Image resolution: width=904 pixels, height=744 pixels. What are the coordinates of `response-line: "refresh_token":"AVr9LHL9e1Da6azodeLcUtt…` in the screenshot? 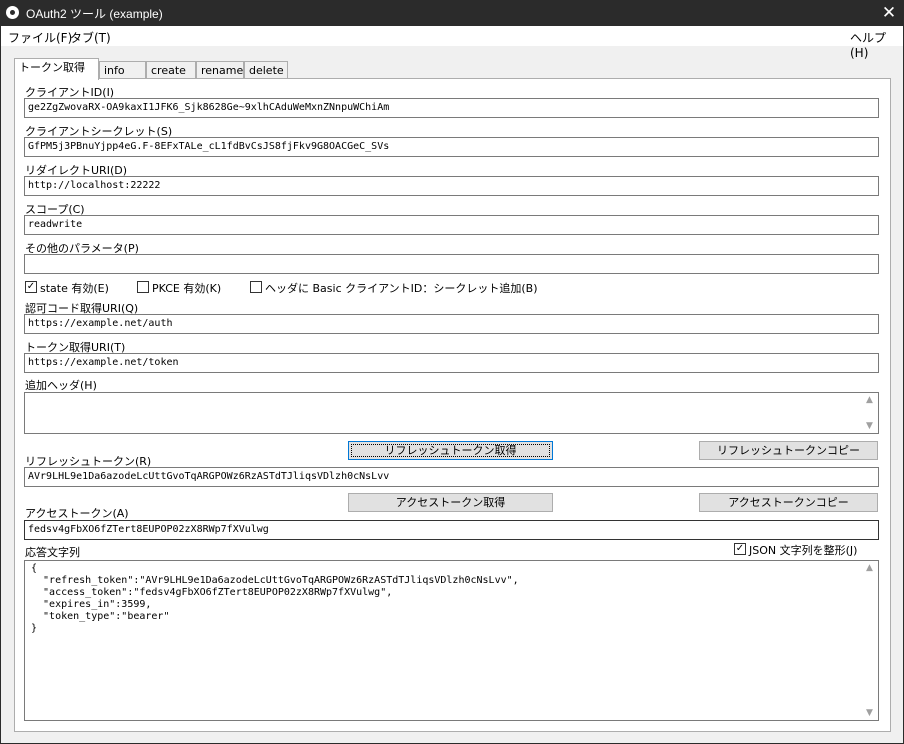 It's located at (275, 580).